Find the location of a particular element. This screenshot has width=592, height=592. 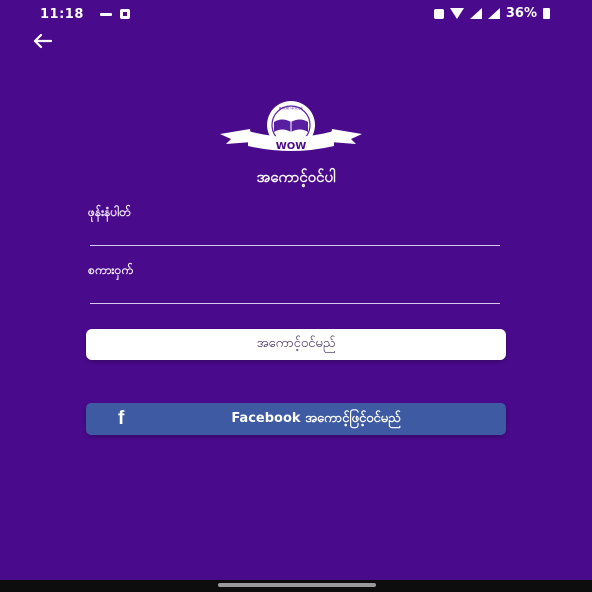

page-title: အကောင့်ဝင်ပါ is located at coordinates (296, 177).